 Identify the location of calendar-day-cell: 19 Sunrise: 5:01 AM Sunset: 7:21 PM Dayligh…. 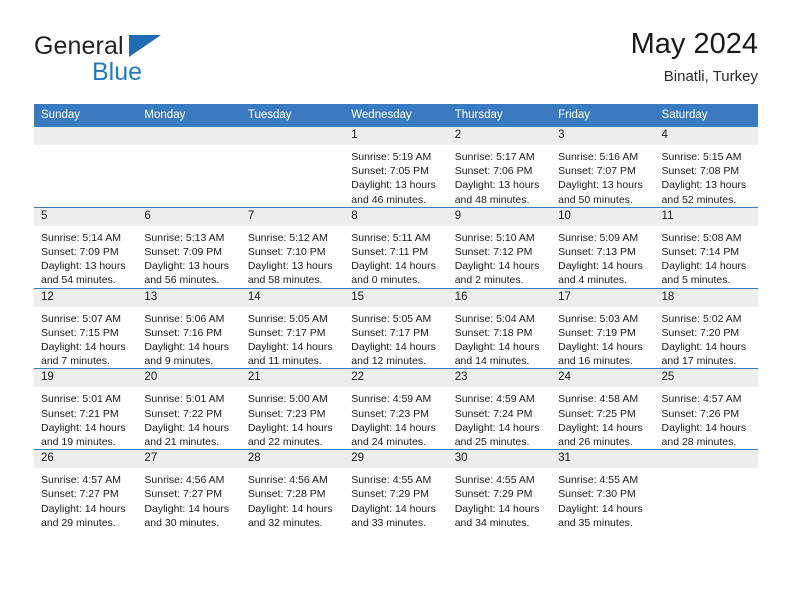
(86, 409).